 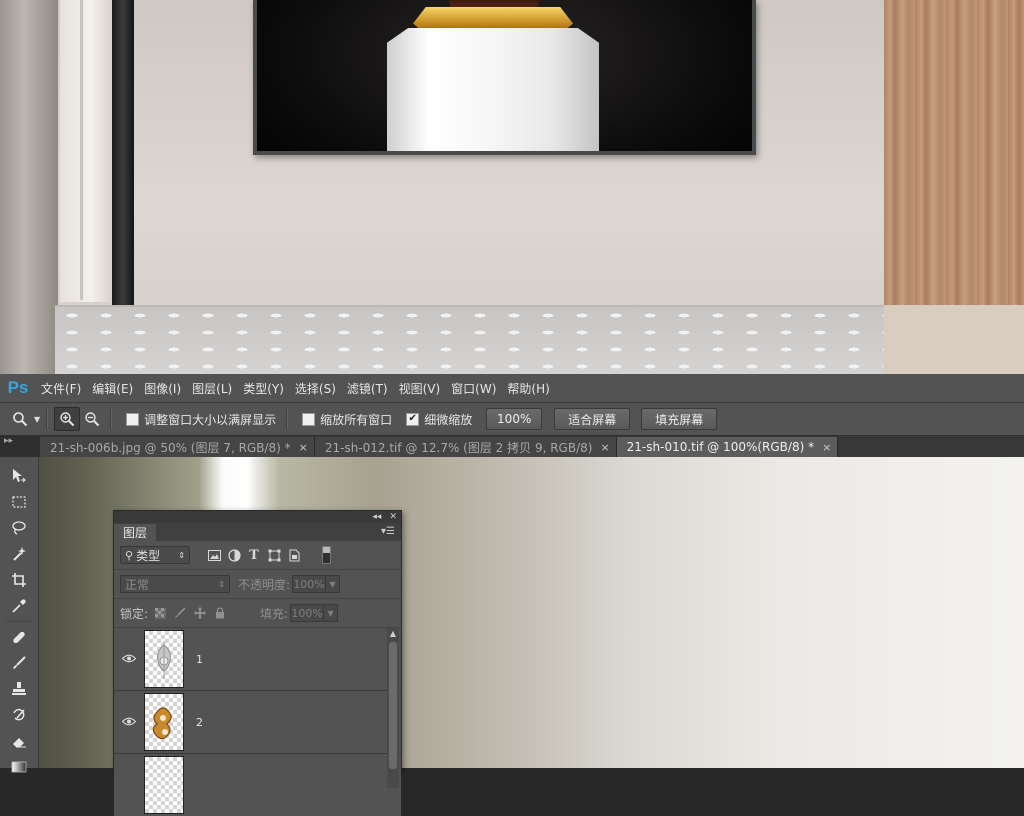 What do you see at coordinates (257, 517) in the screenshot?
I see `panel-titlebar: ◂◂ ✕` at bounding box center [257, 517].